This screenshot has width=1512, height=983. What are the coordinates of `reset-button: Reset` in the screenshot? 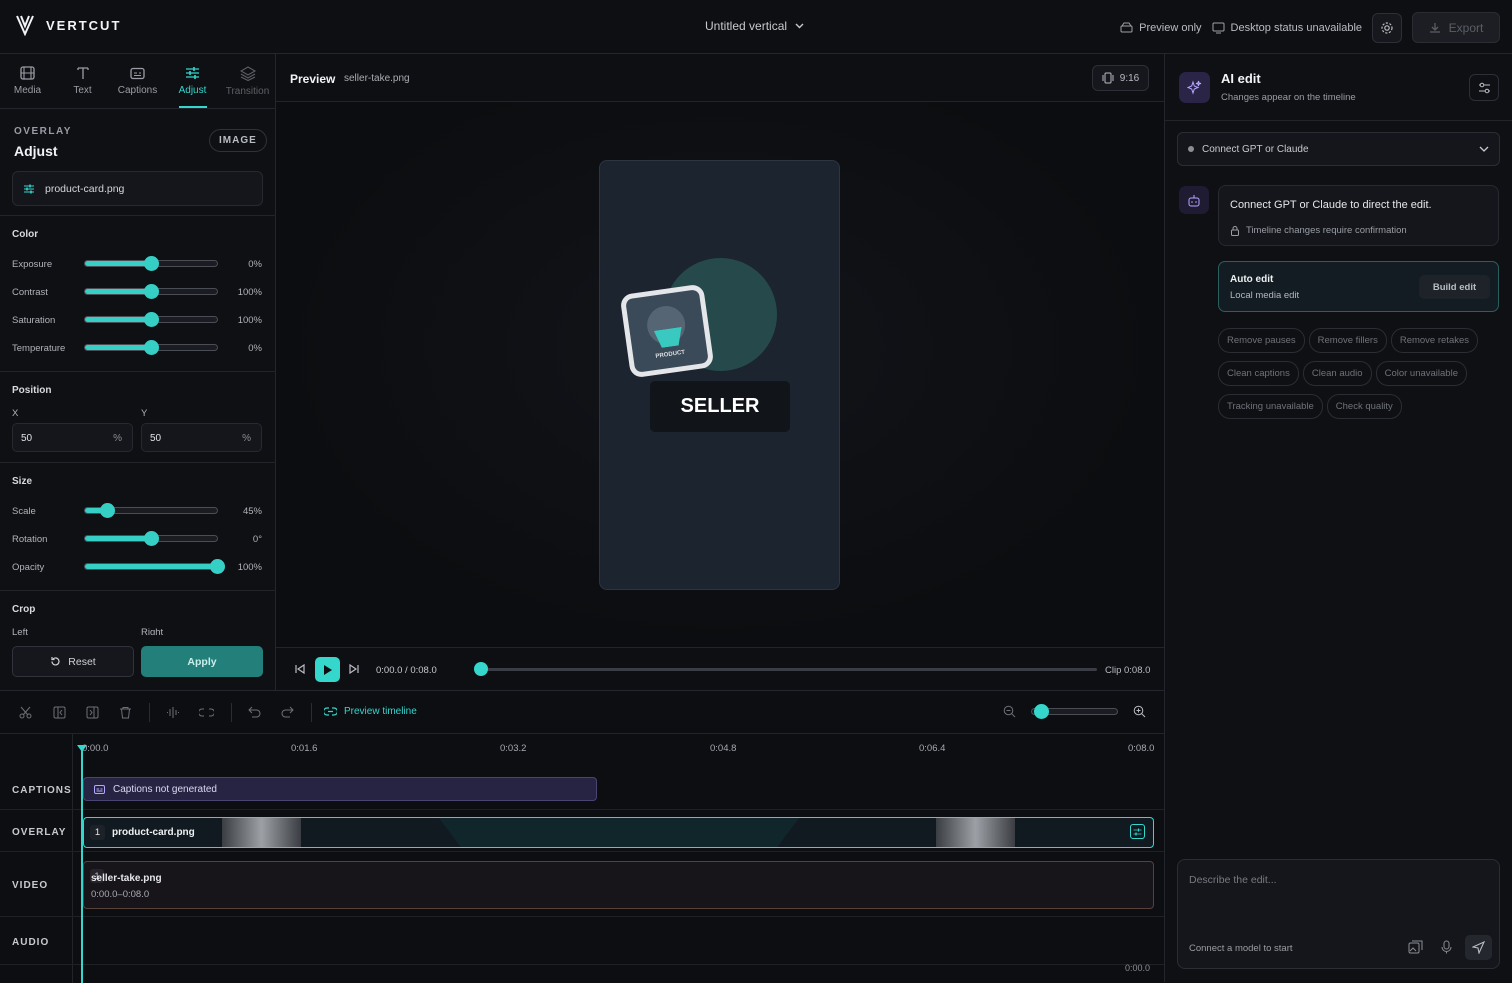 It's located at (73, 661).